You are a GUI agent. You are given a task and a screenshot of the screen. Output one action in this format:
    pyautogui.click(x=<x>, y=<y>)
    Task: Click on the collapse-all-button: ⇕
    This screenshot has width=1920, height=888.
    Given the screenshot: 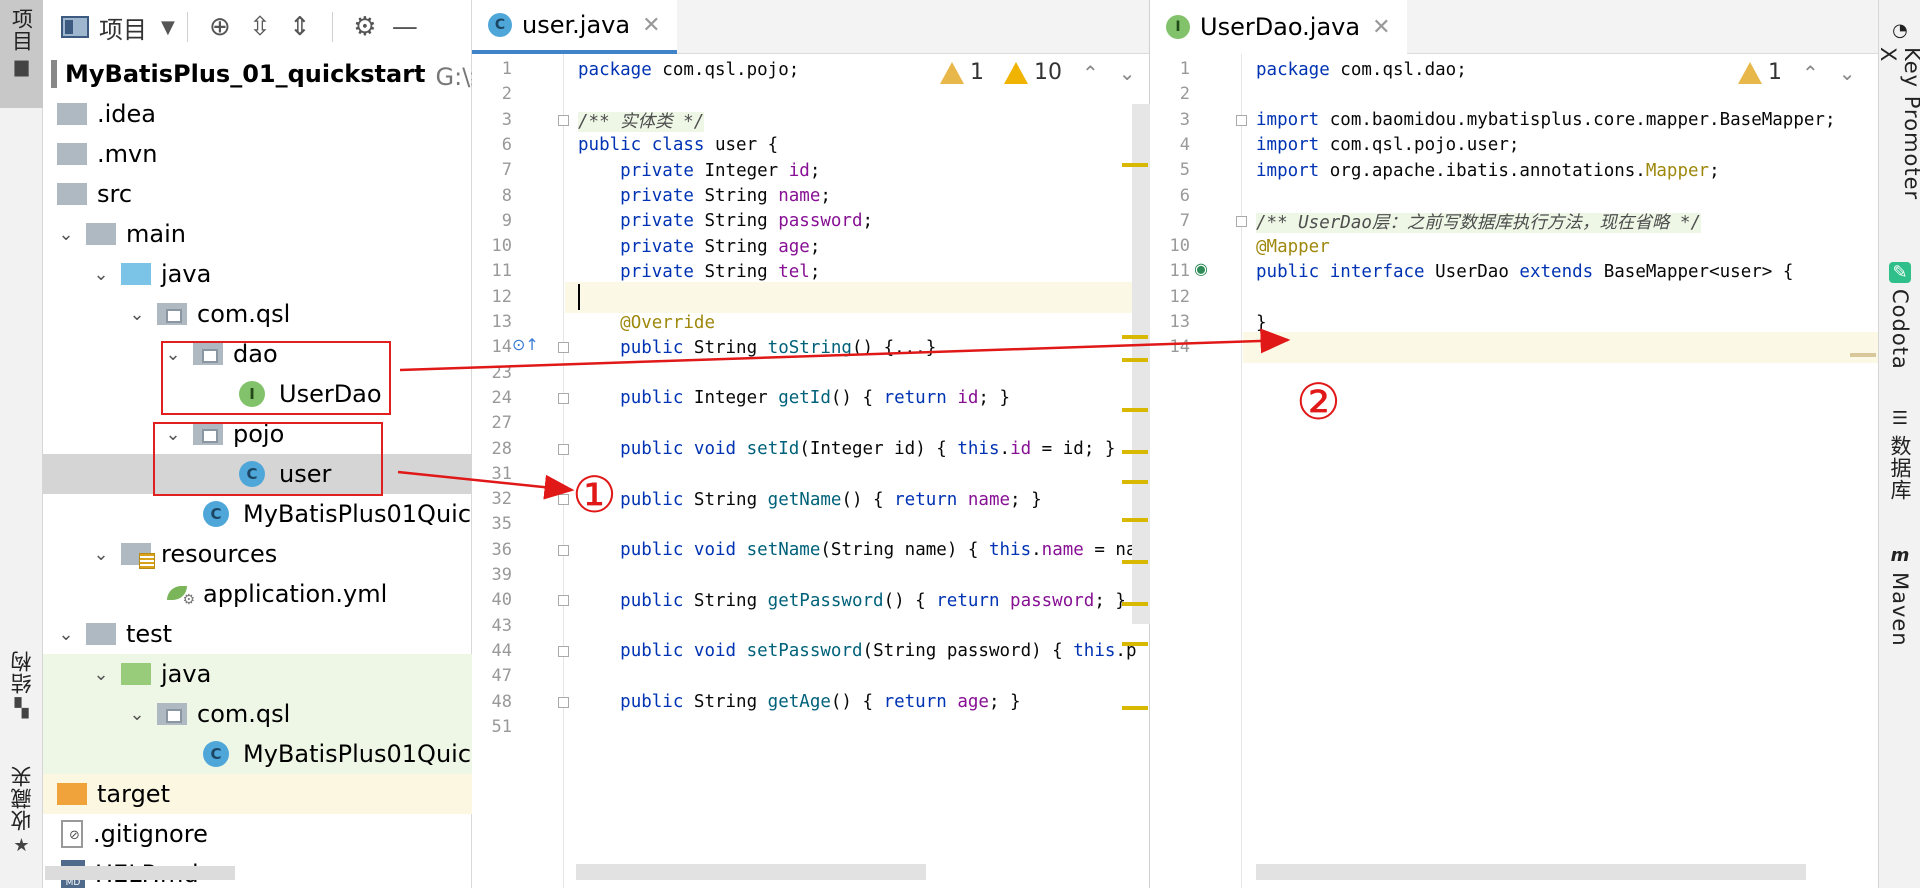 What is the action you would take?
    pyautogui.click(x=300, y=27)
    